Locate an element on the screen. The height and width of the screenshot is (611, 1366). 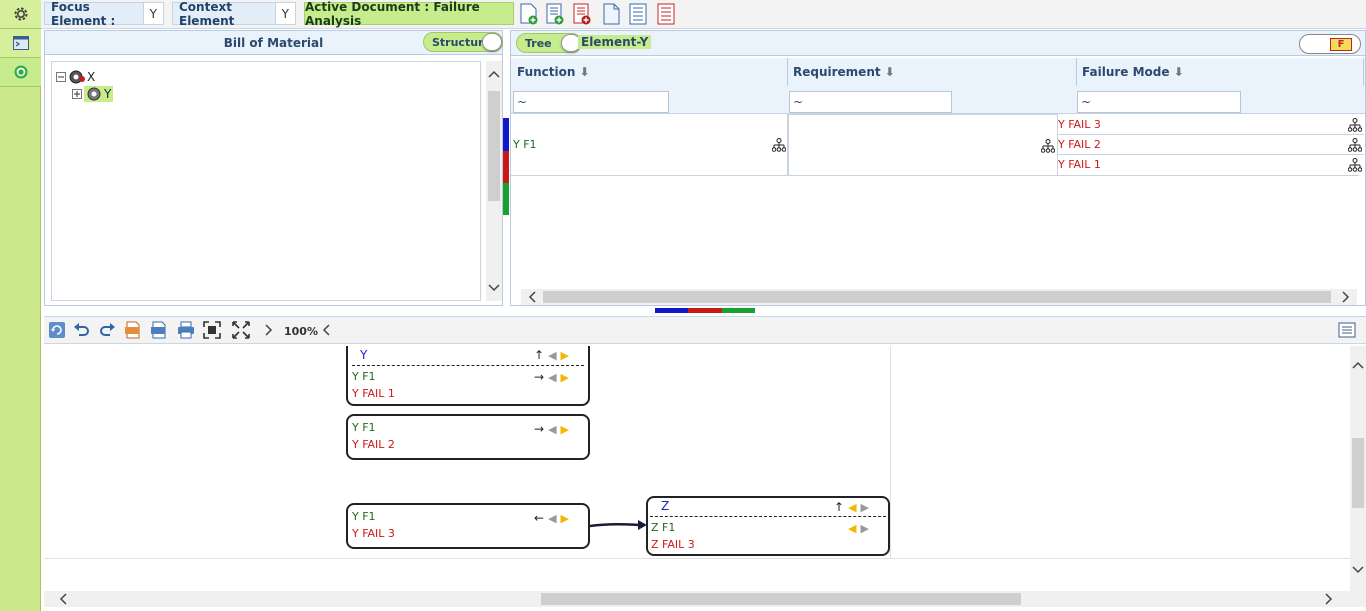
fa-horizontal-scrollbar is located at coordinates (939, 297).